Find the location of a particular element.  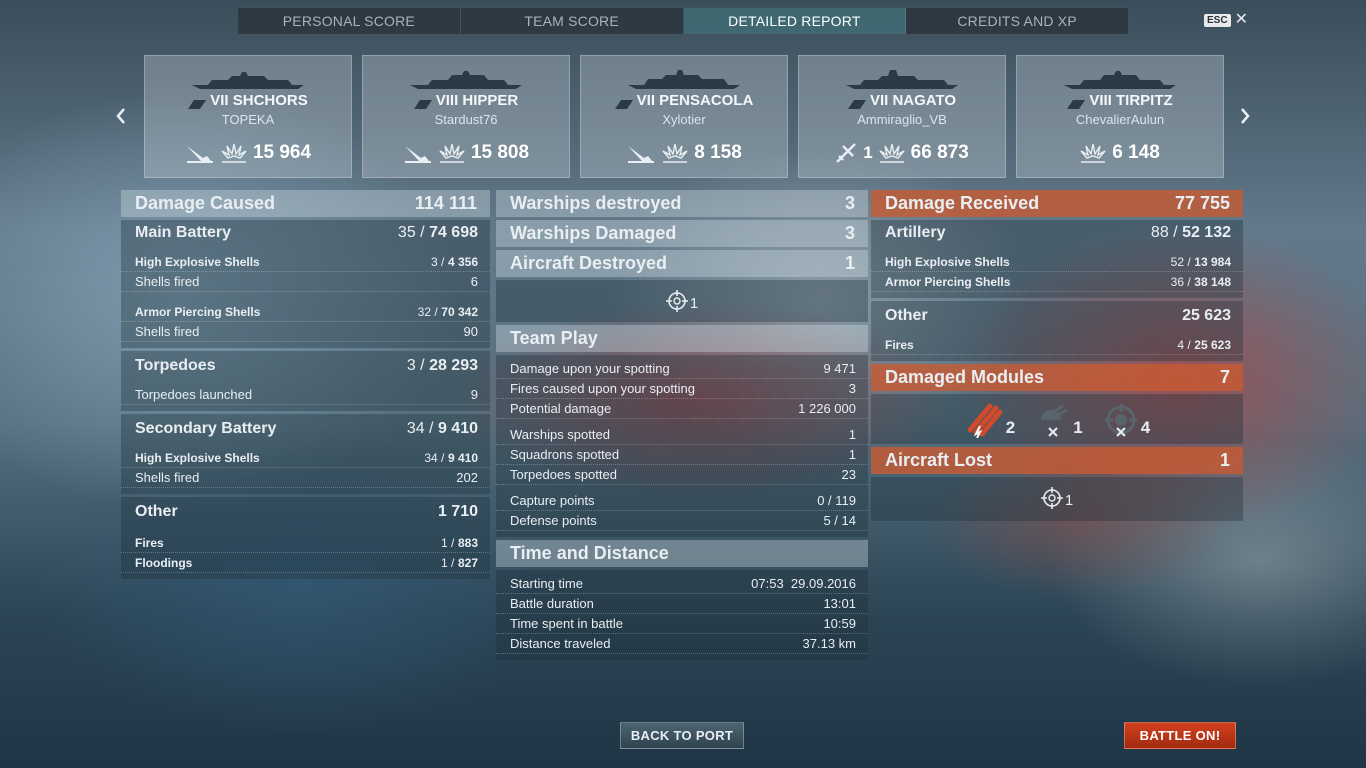

arrow-left-icon is located at coordinates (121, 116).